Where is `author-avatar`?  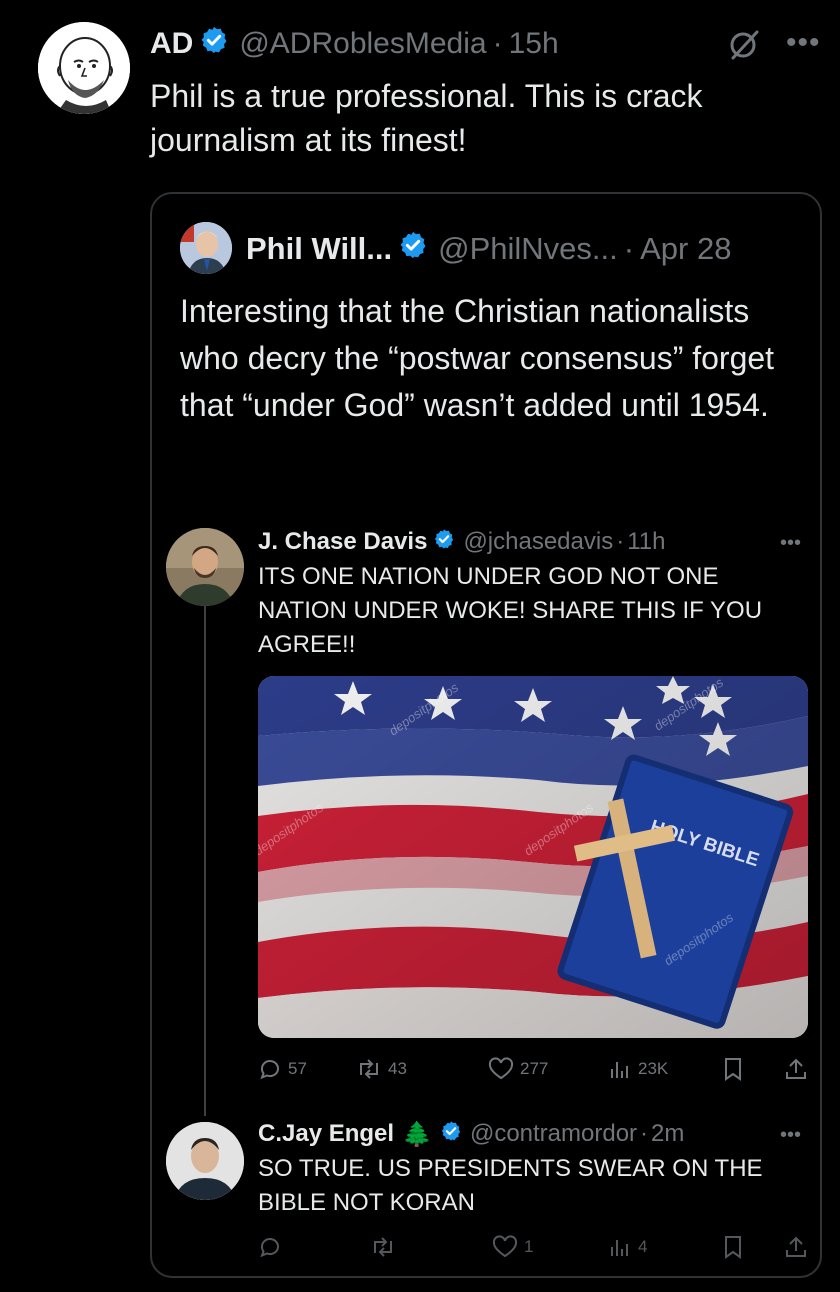
author-avatar is located at coordinates (84, 68).